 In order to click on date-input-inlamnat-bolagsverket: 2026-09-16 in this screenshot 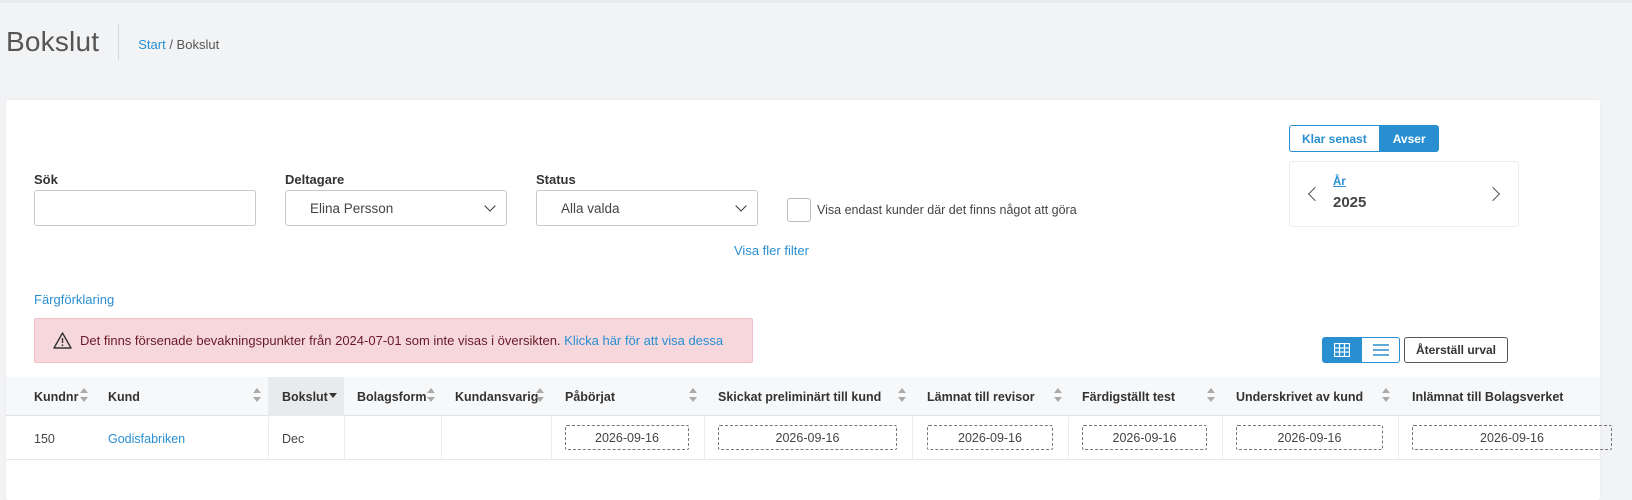, I will do `click(1512, 437)`.